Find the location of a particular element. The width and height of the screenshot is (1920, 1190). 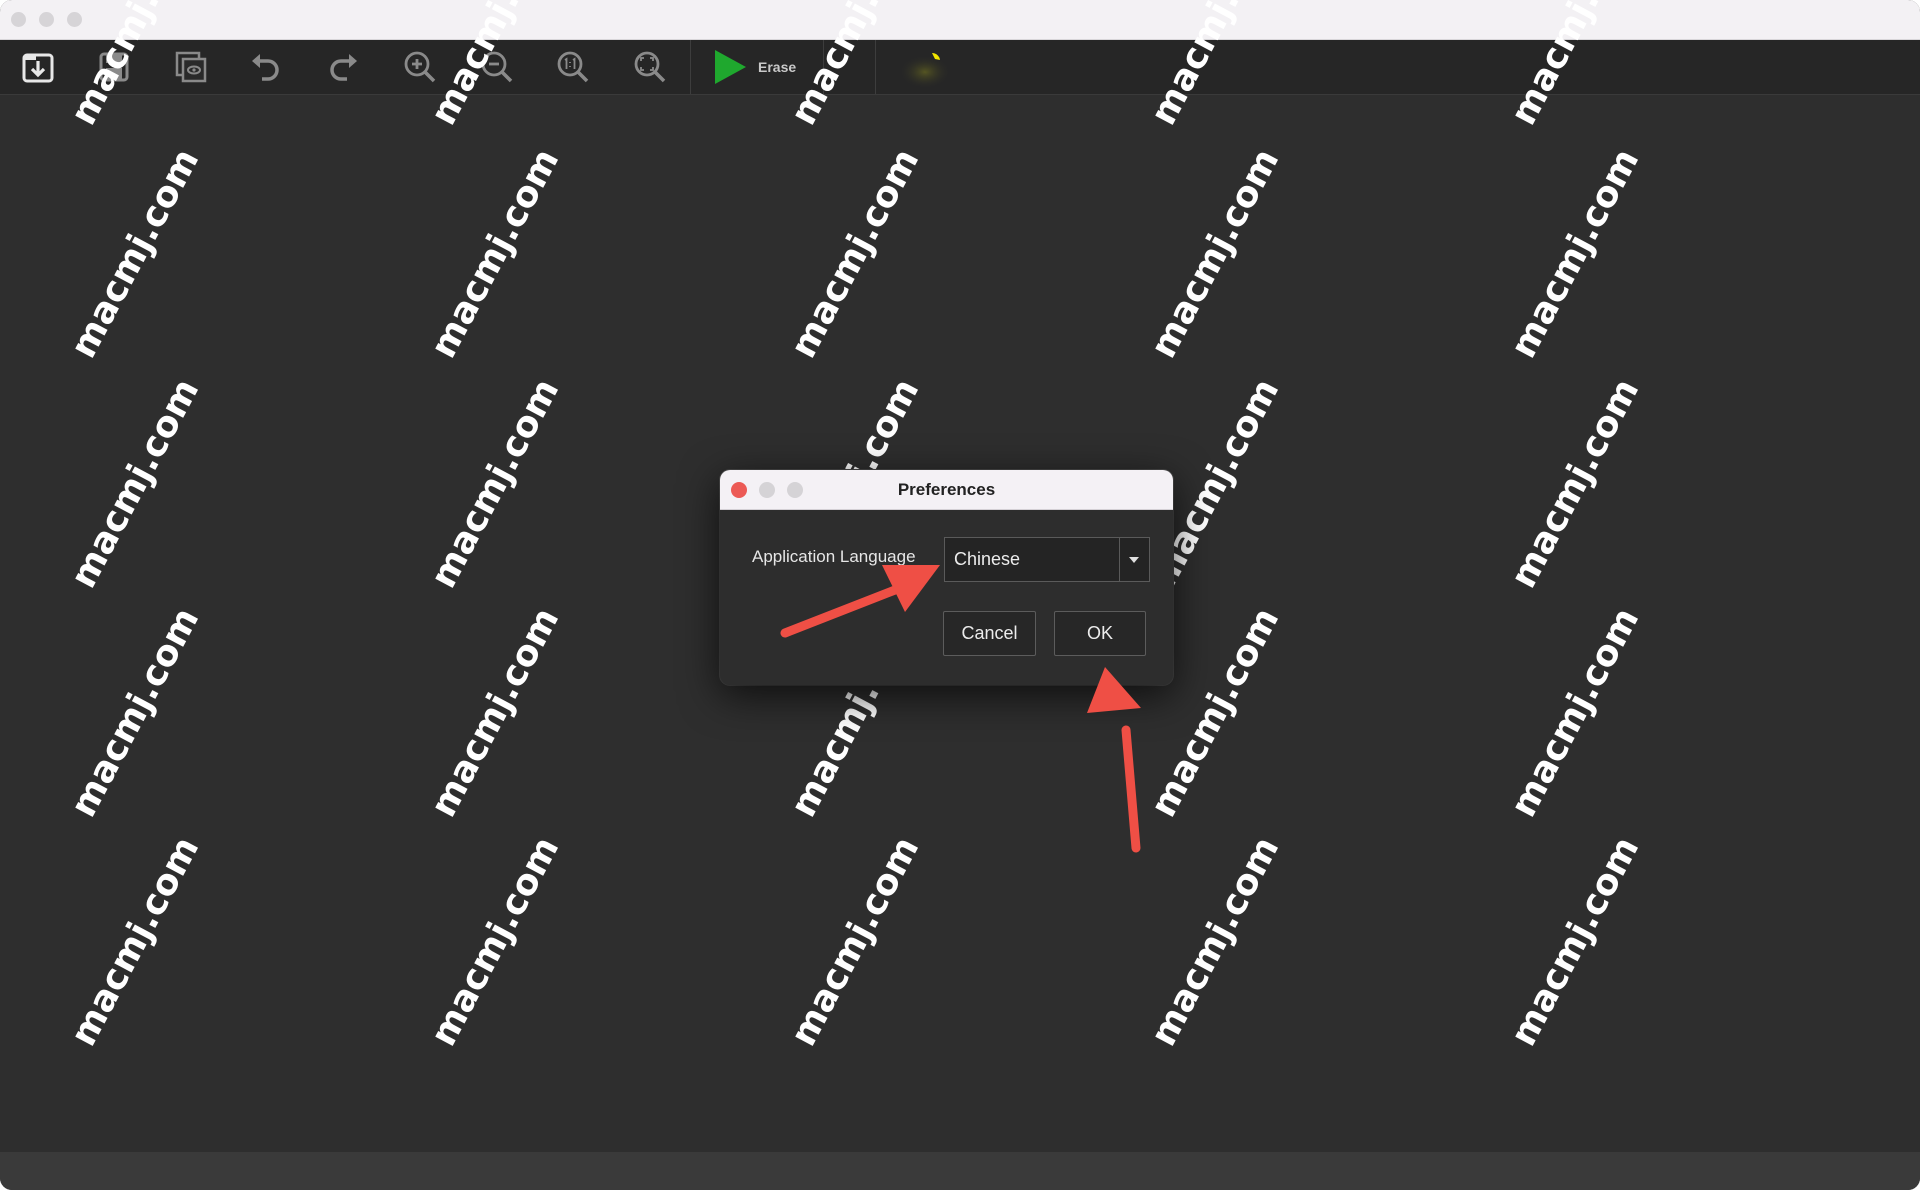

zoom-in-button is located at coordinates (420, 67).